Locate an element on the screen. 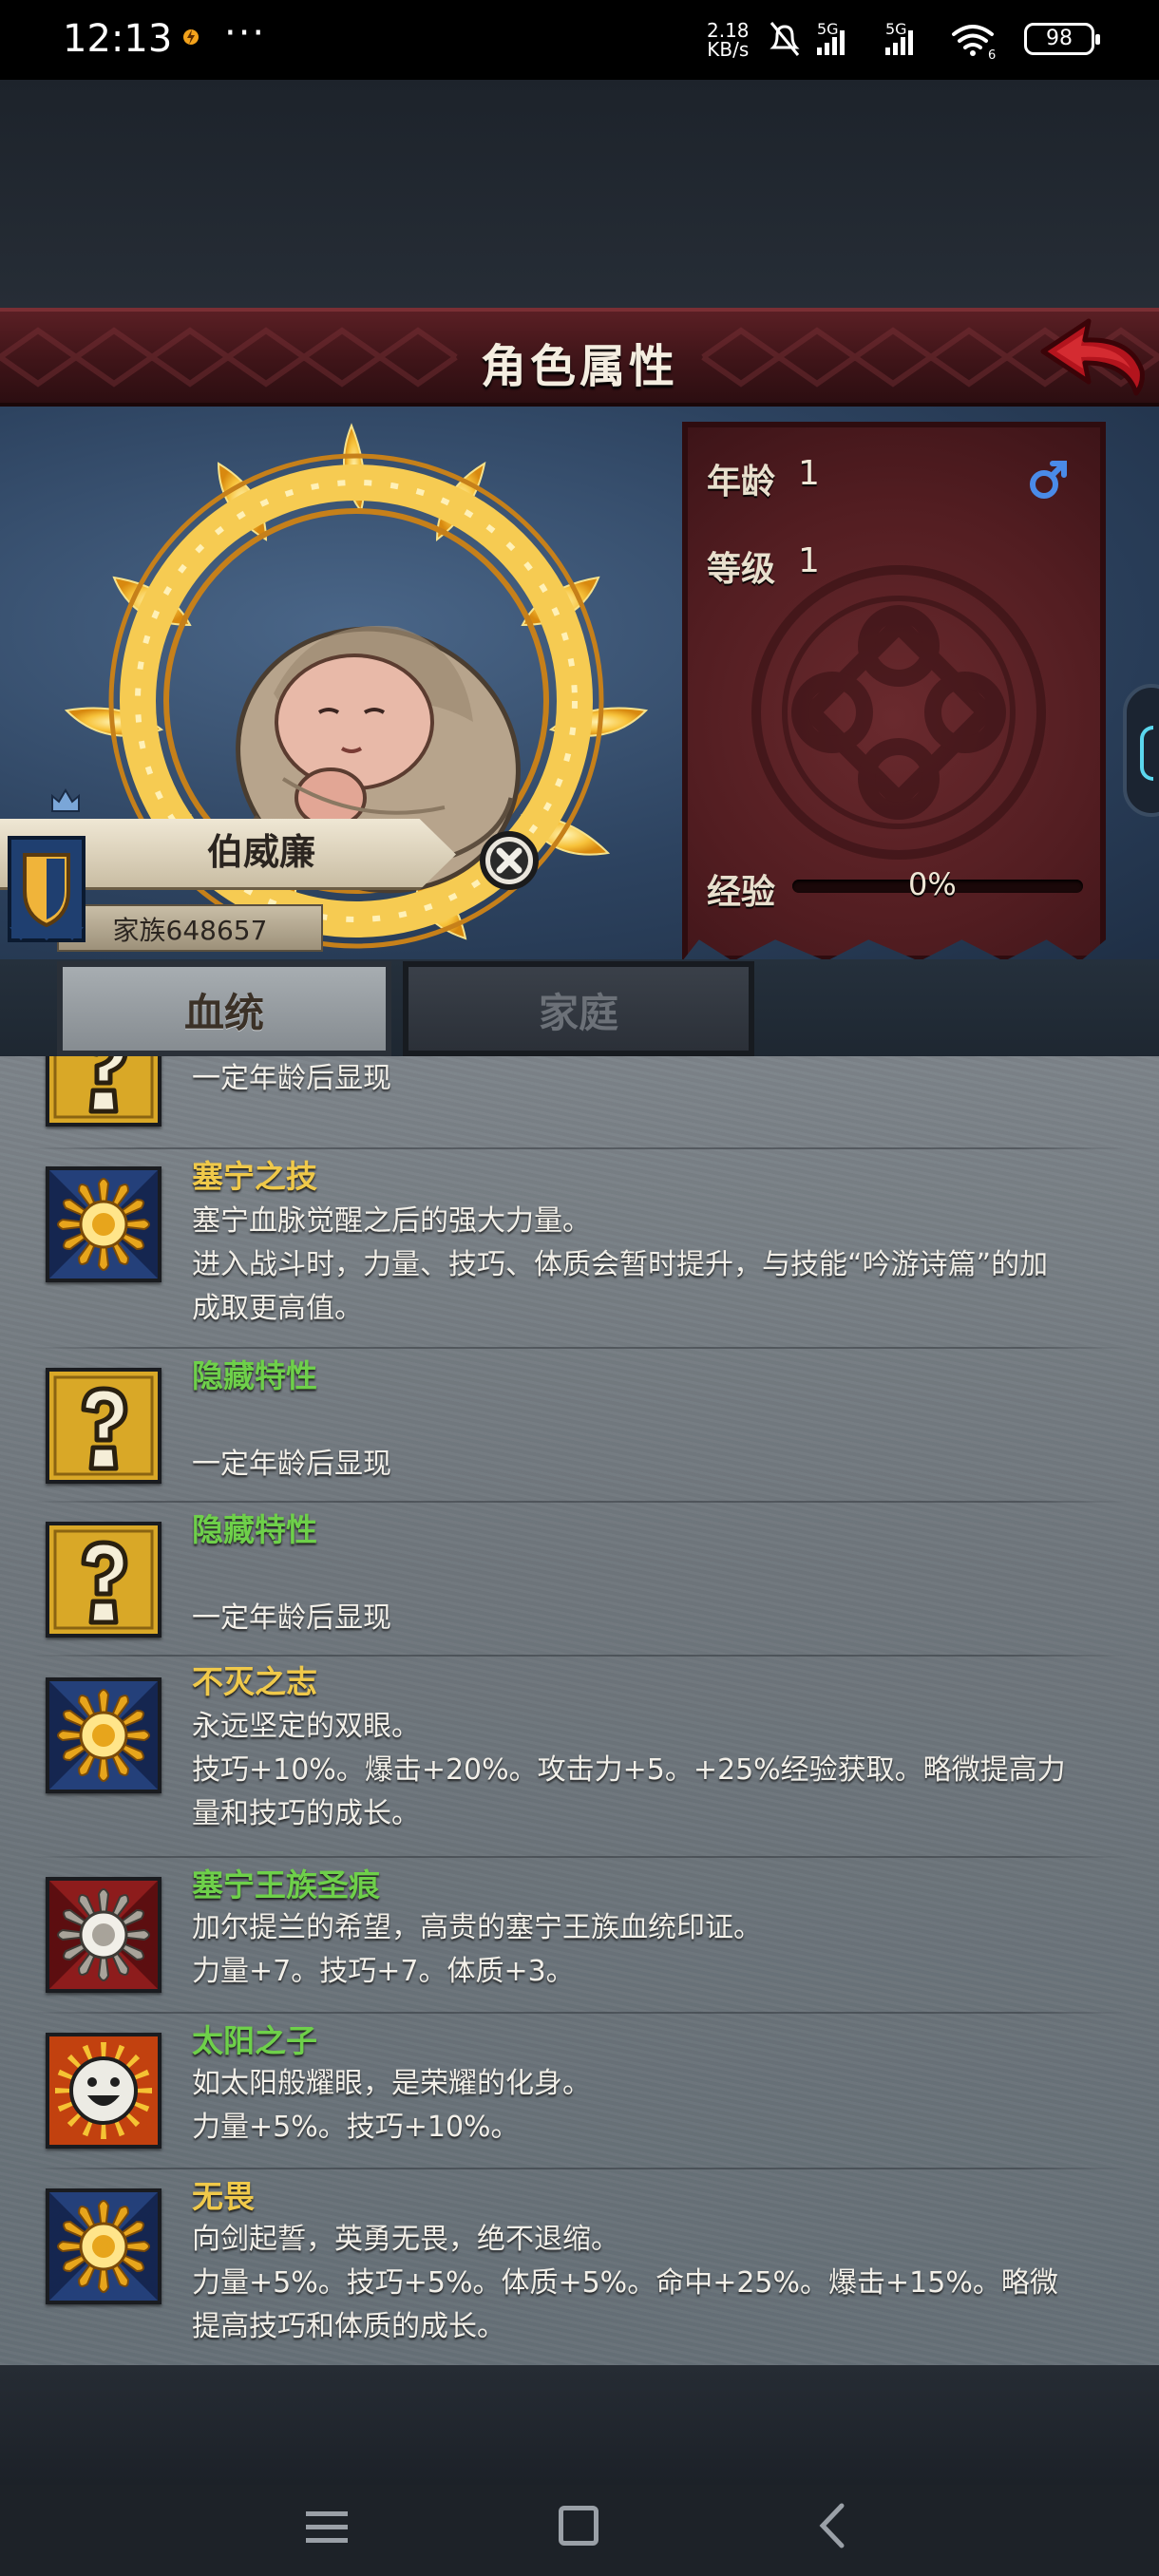 This screenshot has width=1159, height=2576. notification-icon is located at coordinates (191, 37).